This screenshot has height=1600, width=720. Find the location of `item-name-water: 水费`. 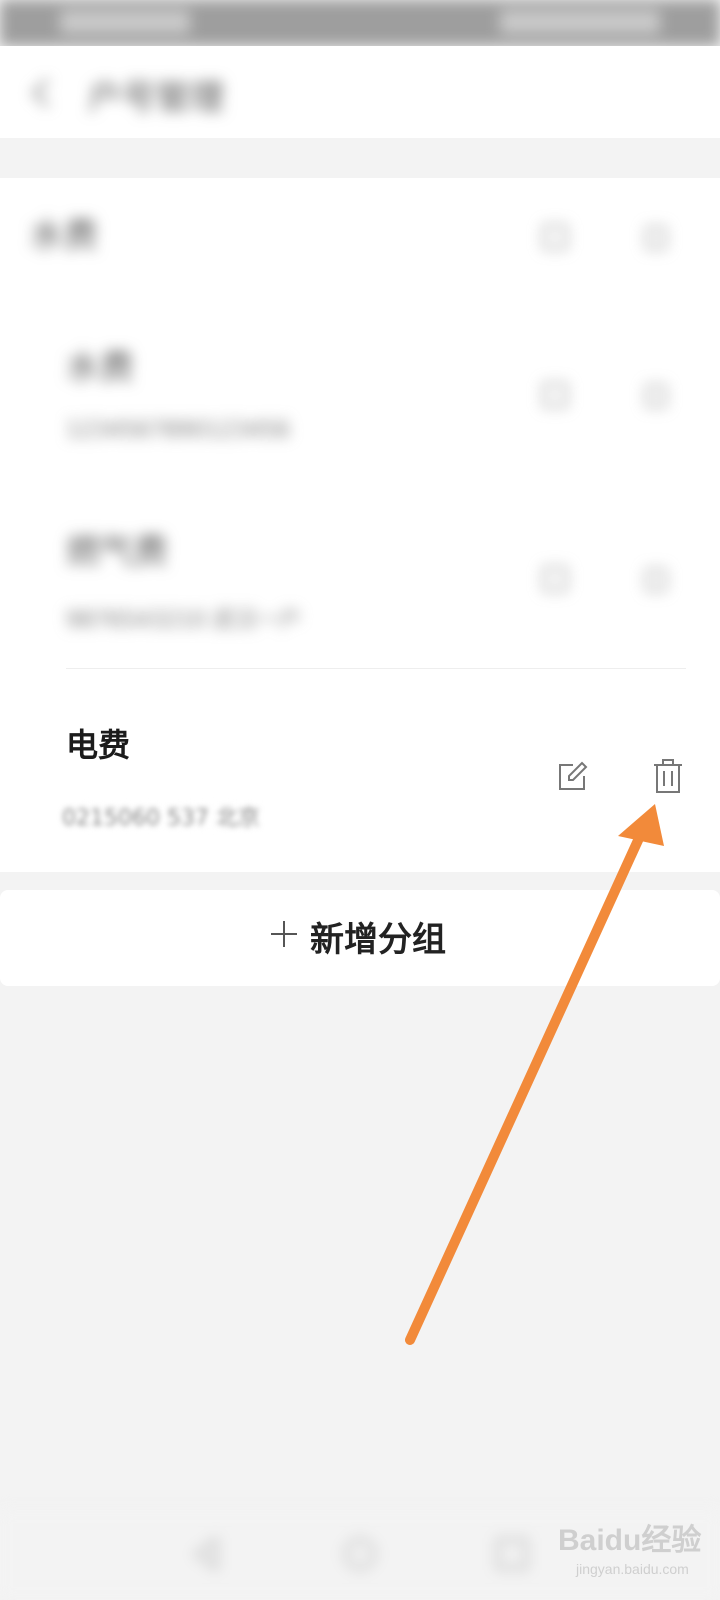

item-name-water: 水费 is located at coordinates (100, 368).